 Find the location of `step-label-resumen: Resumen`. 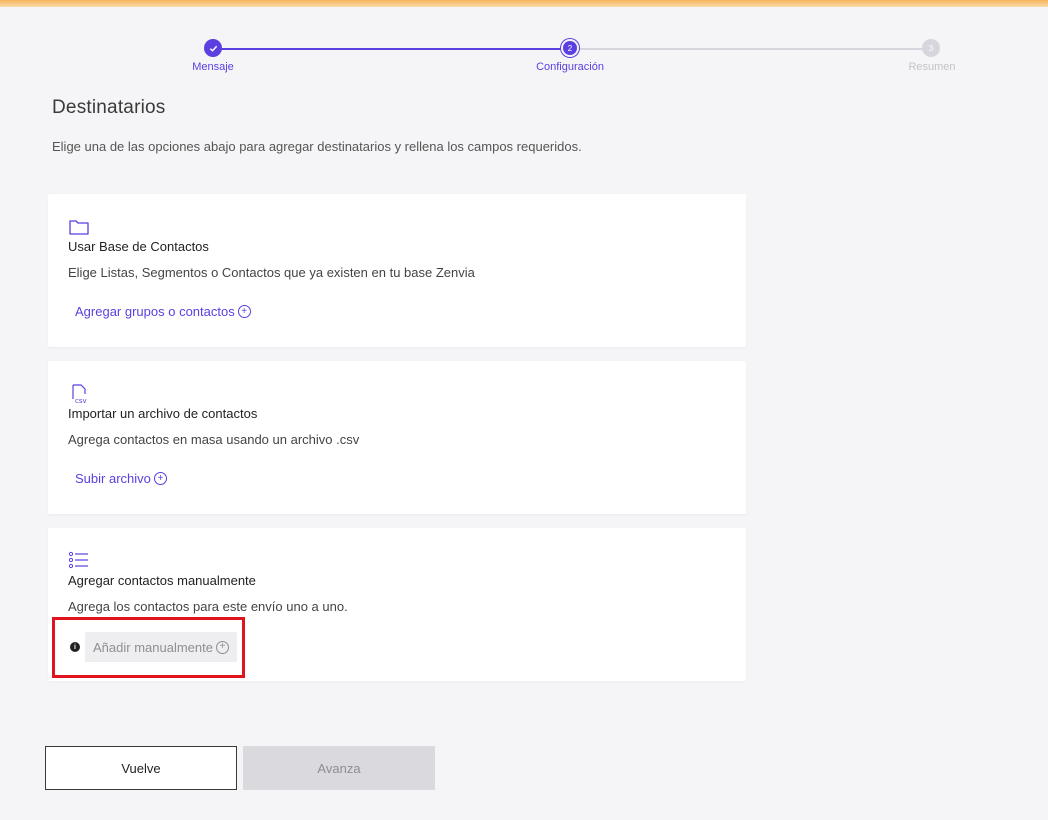

step-label-resumen: Resumen is located at coordinates (932, 67).